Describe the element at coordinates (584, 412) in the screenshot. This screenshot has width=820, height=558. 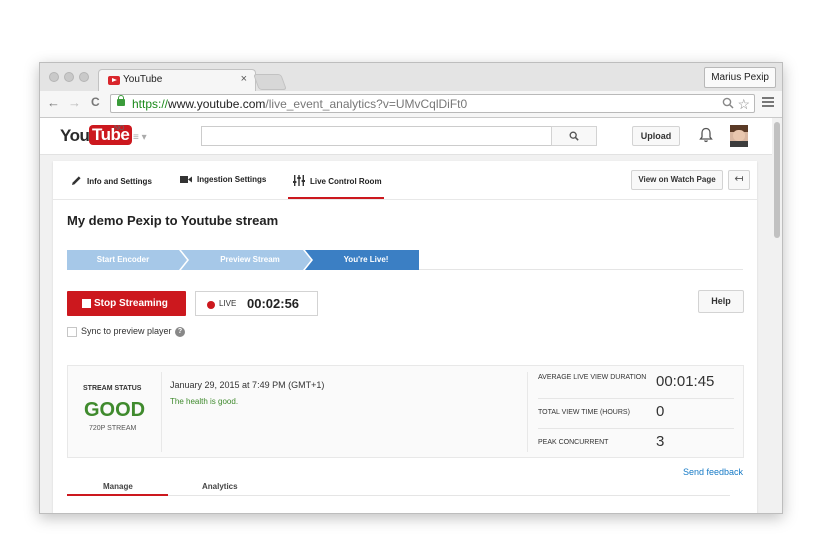
I see `metric-label: TOTAL VIEW TIME (HOURS)` at that location.